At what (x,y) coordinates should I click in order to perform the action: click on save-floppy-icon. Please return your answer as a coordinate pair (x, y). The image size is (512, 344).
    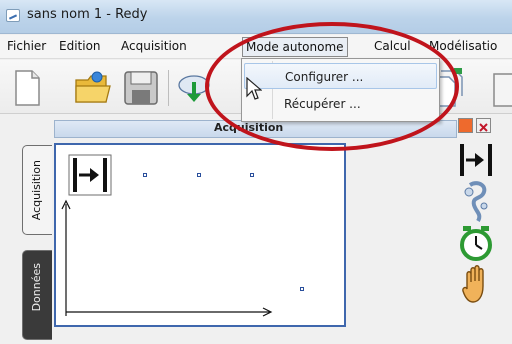
    Looking at the image, I should click on (142, 88).